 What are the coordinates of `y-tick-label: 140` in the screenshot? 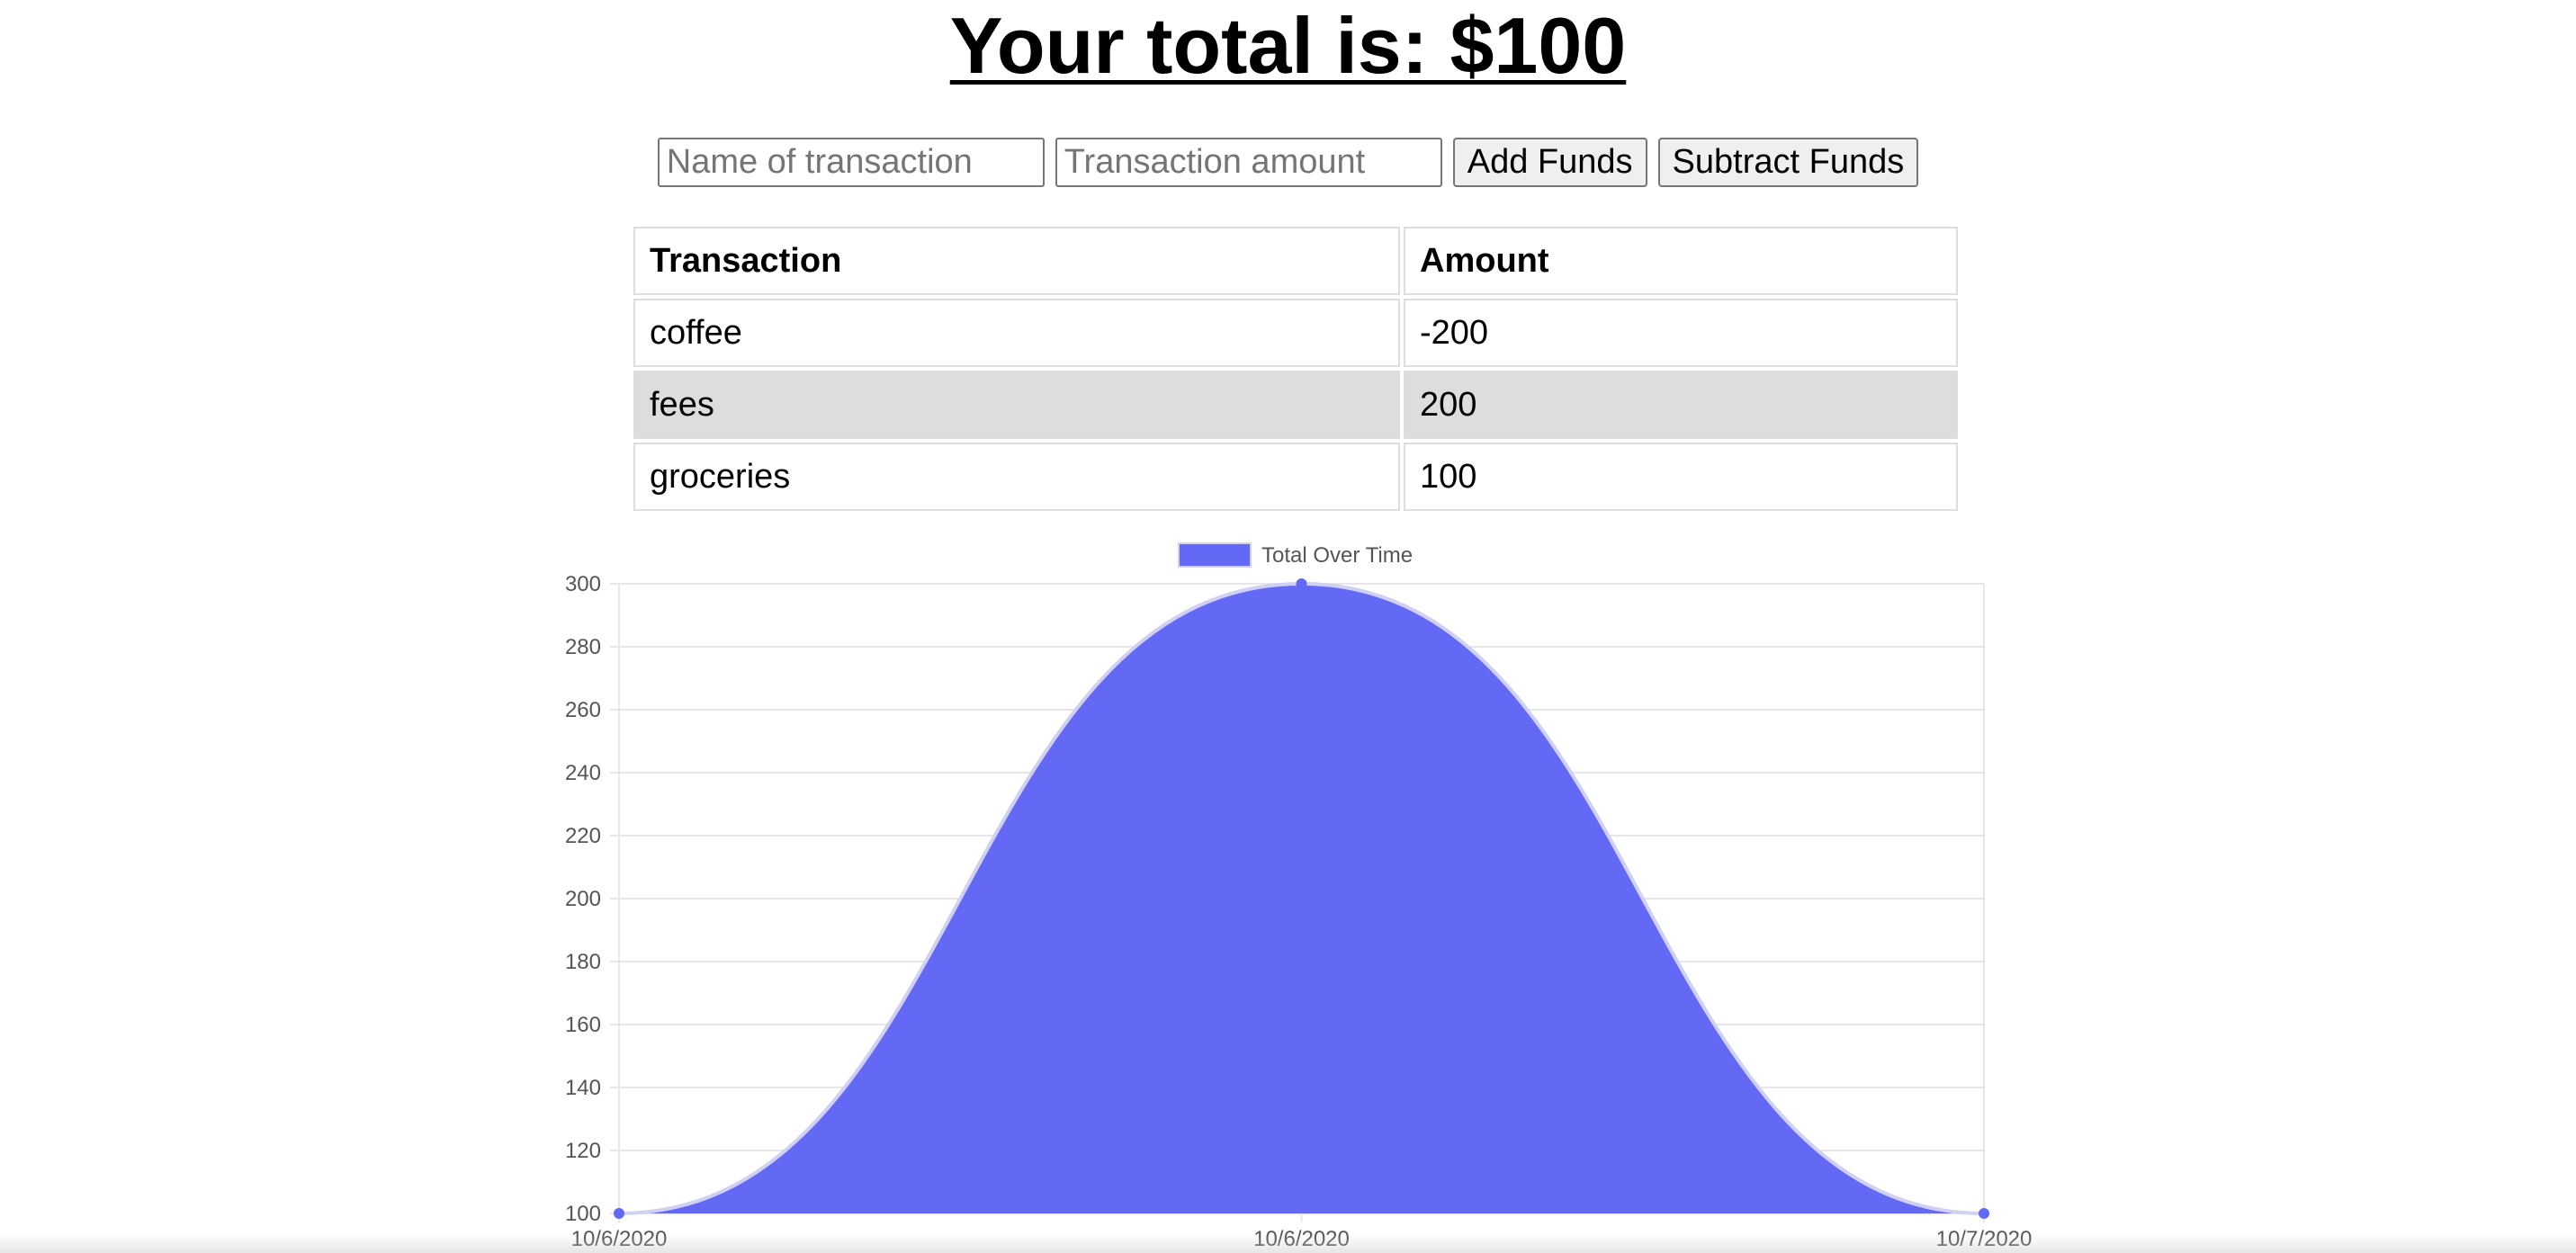 It's located at (583, 1088).